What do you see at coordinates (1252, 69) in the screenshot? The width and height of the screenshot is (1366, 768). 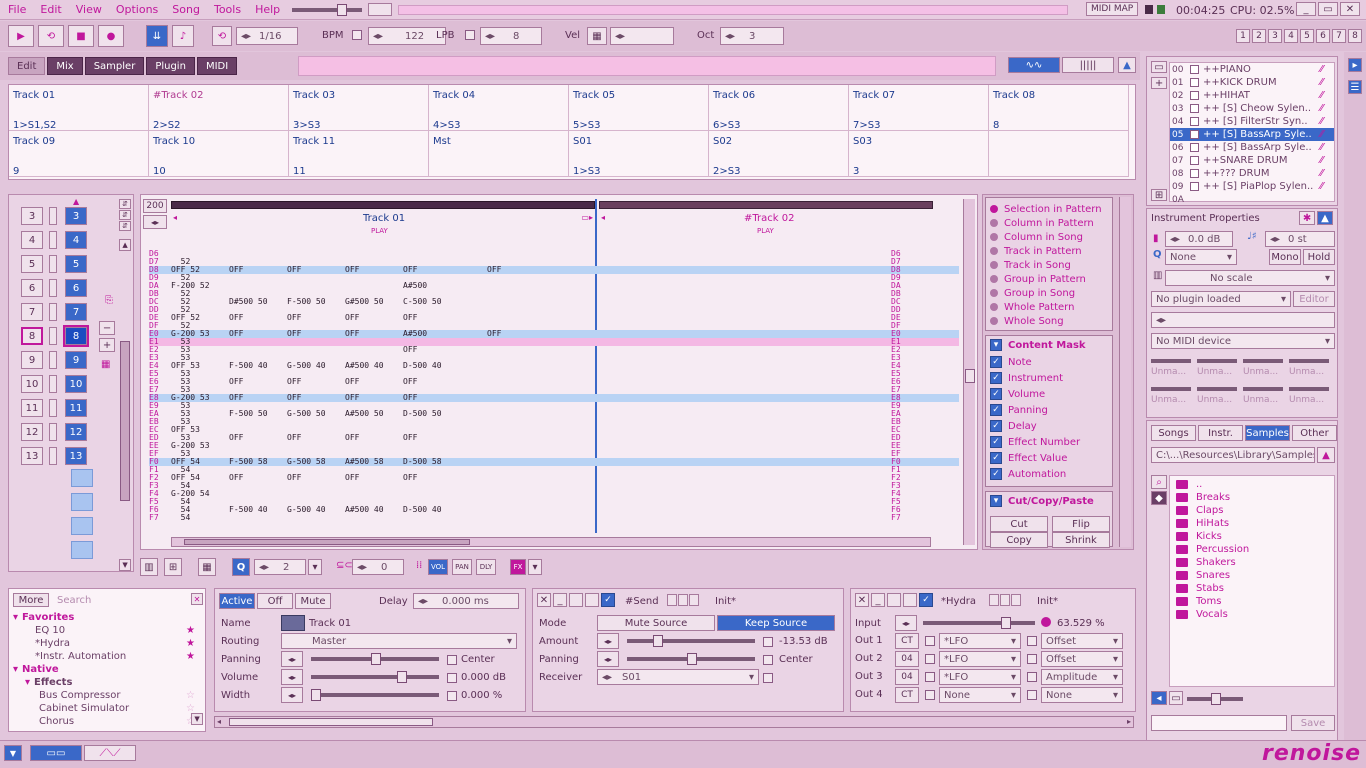 I see `instrument-row: 00 ++PIANO ⁄⁄` at bounding box center [1252, 69].